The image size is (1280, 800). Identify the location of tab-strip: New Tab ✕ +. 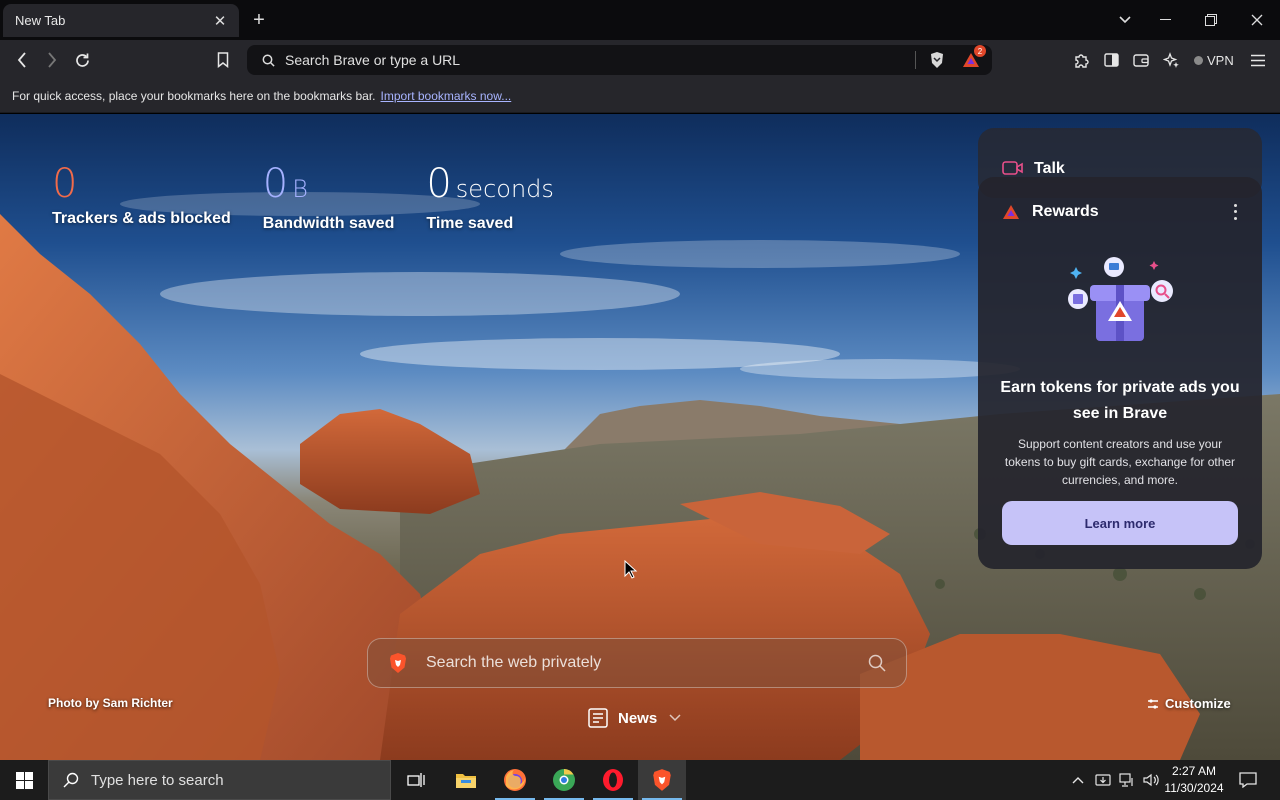
(640, 20).